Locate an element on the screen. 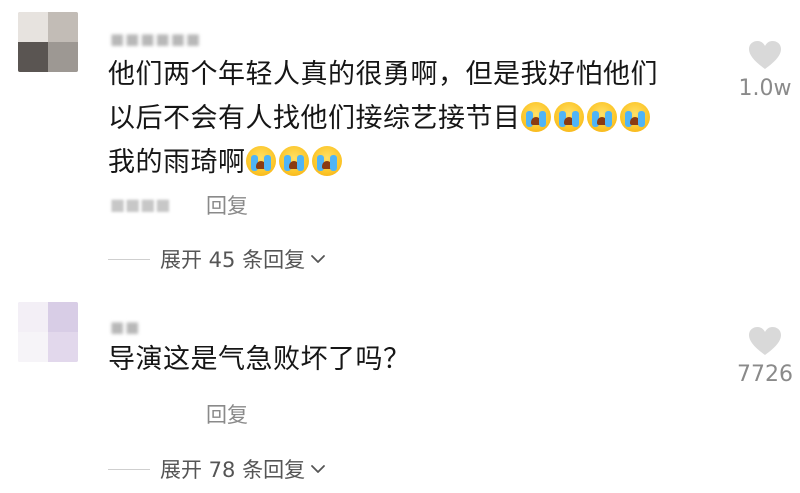 The height and width of the screenshot is (493, 800). expand-replies-label: 展开 78 条回复 is located at coordinates (233, 470).